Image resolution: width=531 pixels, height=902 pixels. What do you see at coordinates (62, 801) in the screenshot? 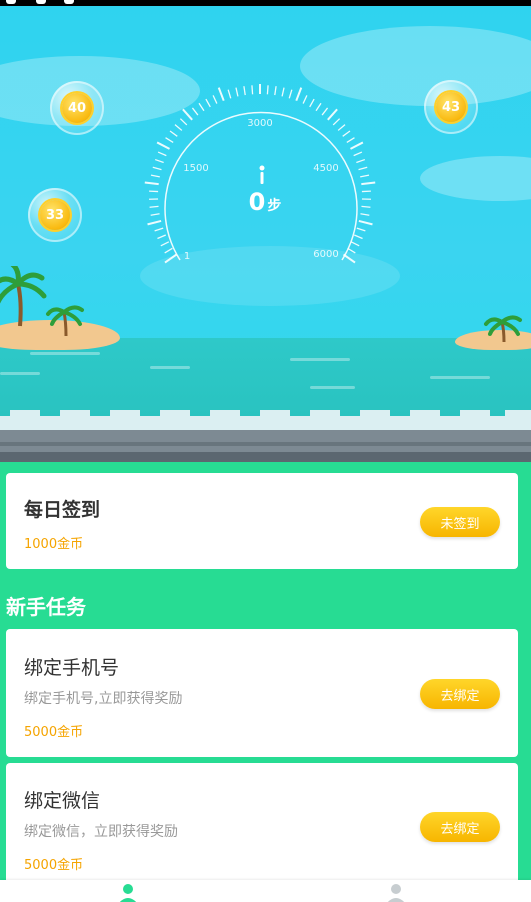
I see `card-title: 绑定微信` at bounding box center [62, 801].